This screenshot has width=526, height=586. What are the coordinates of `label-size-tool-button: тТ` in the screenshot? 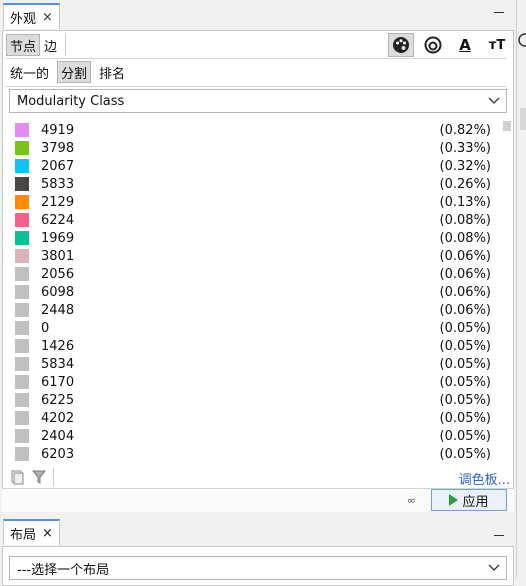 It's located at (497, 45).